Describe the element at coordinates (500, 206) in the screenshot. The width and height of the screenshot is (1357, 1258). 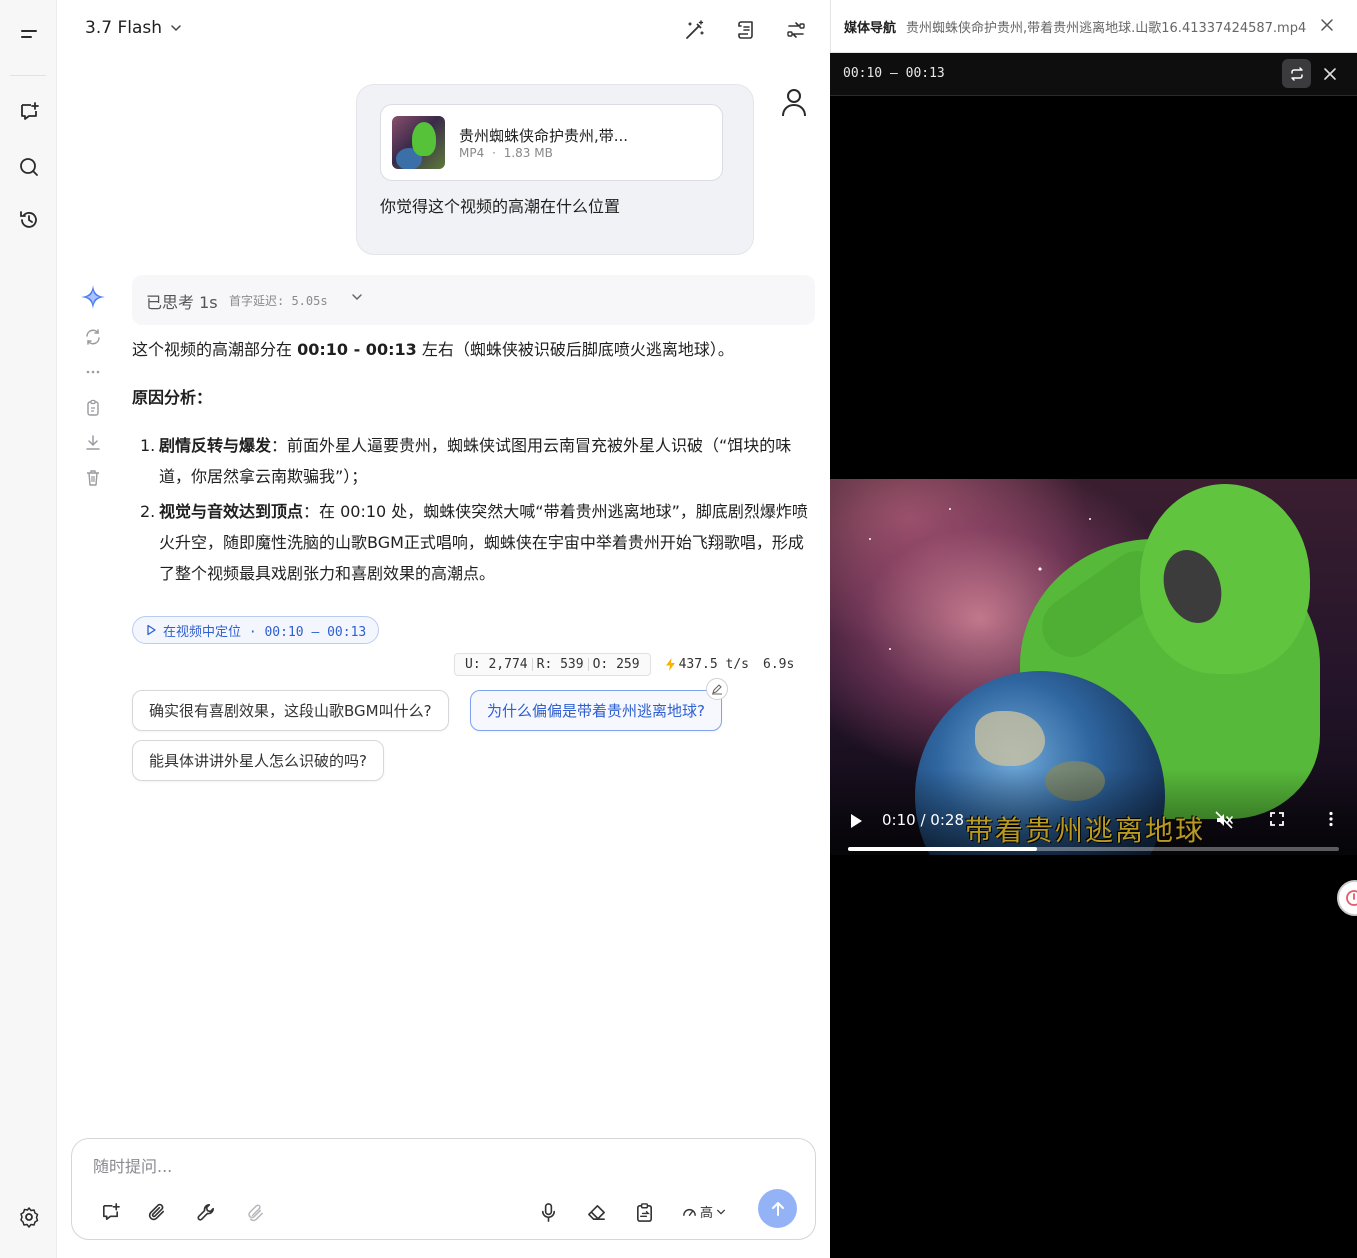
I see `user-message-text: 你觉得这个视频的高潮在什么位置` at that location.